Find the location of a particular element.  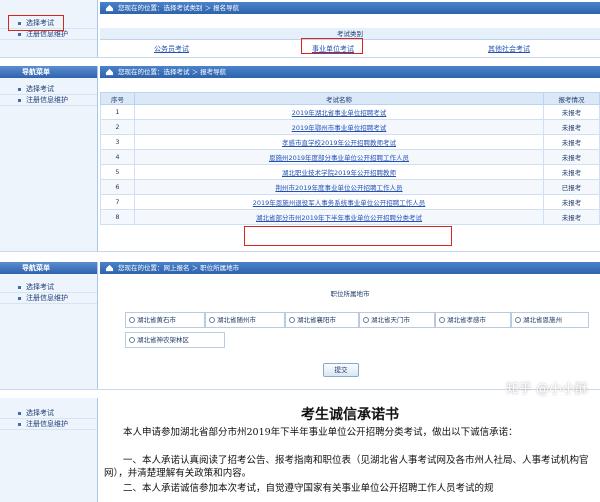

table-row: 5 湖北职业技术学院2019年公开招聘教师 未报考 is located at coordinates (350, 172).